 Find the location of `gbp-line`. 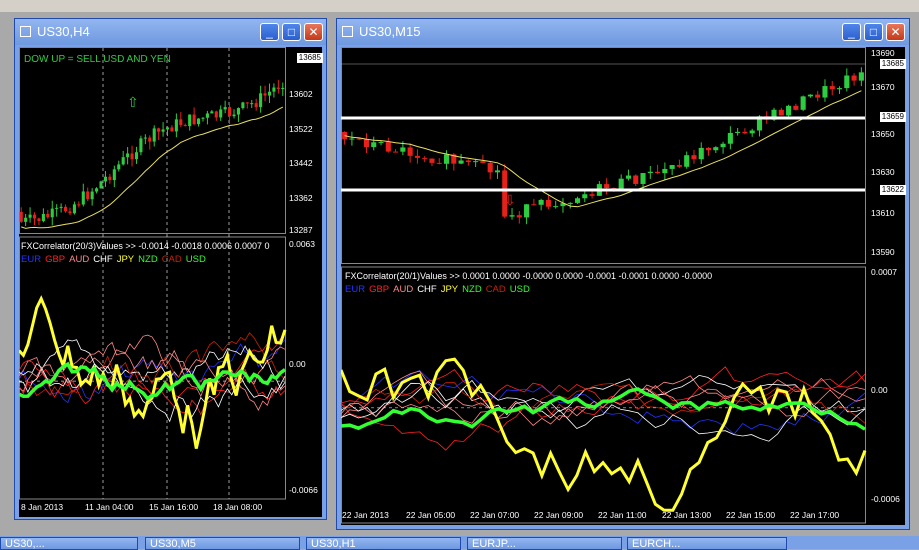

gbp-line is located at coordinates (603, 408).